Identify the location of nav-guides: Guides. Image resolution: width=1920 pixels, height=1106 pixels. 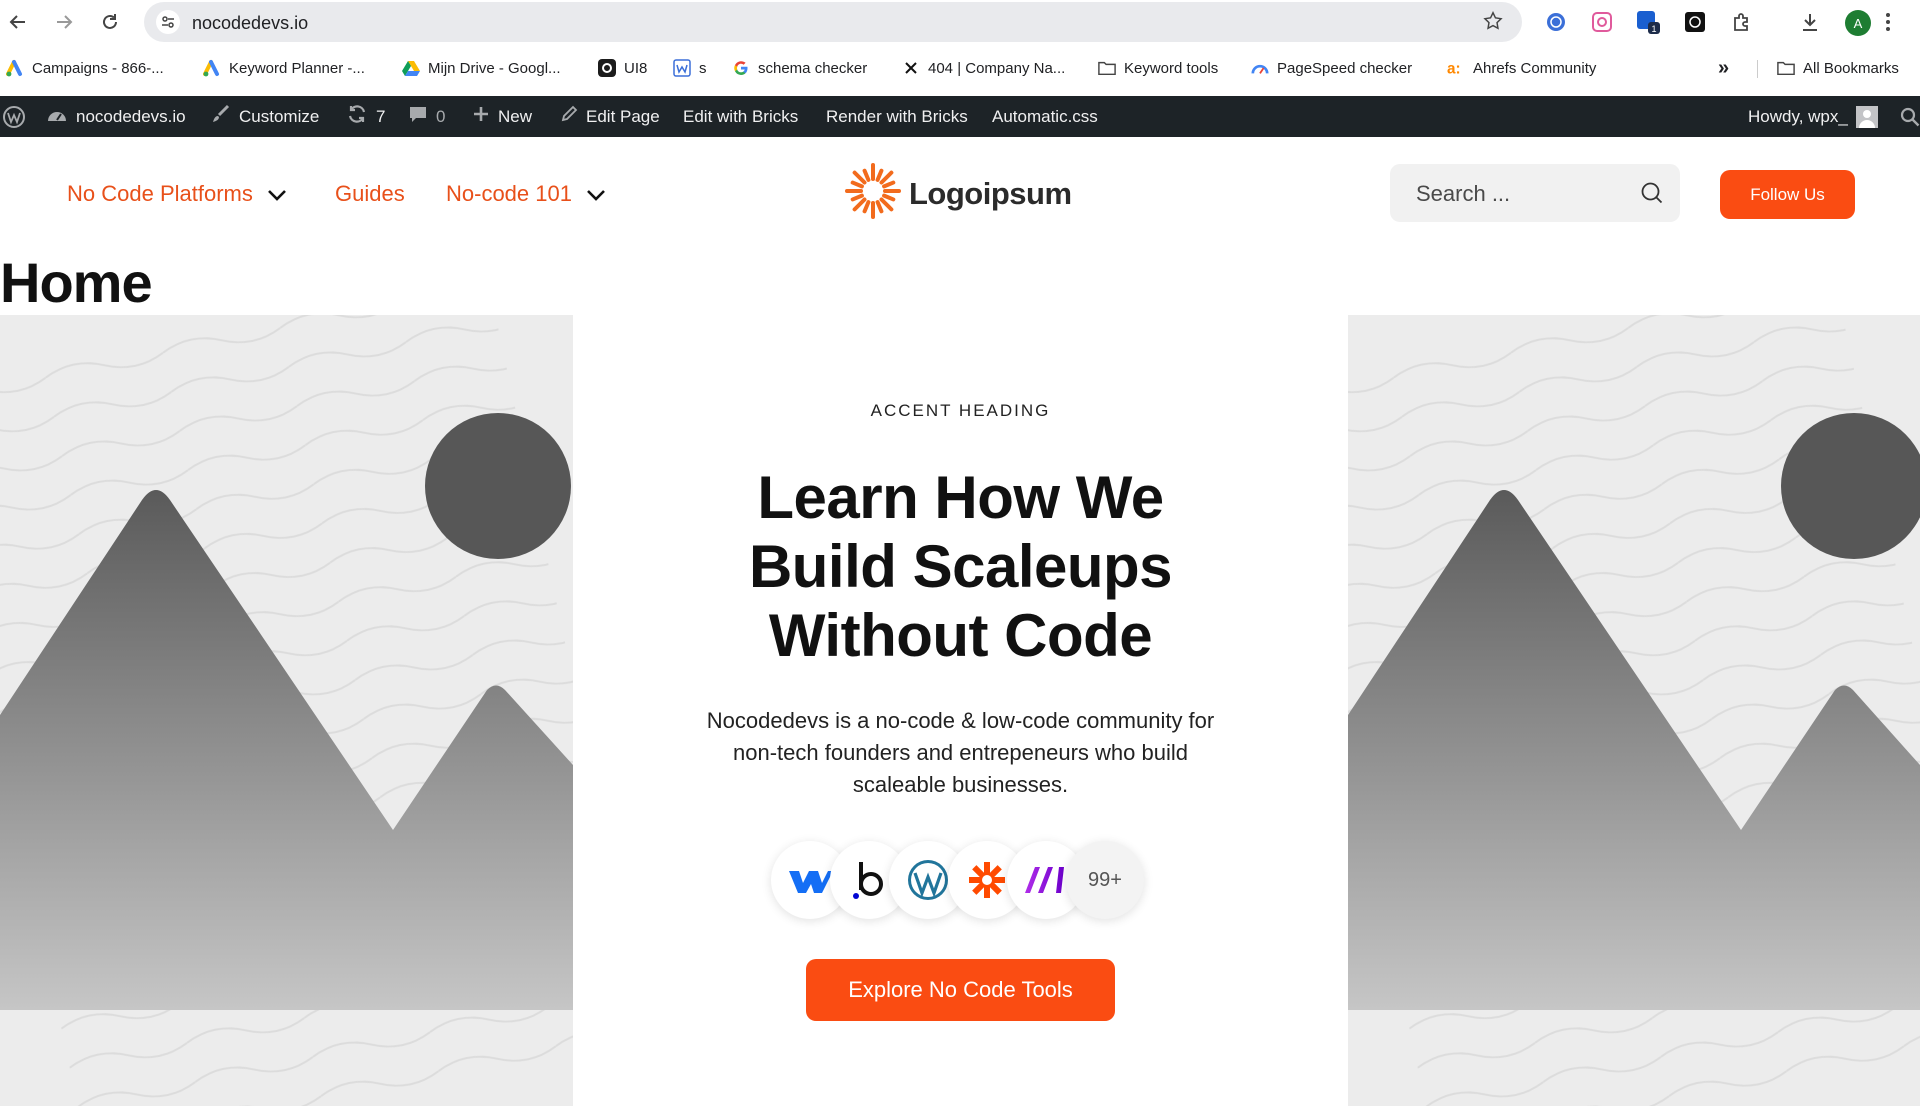
(370, 194).